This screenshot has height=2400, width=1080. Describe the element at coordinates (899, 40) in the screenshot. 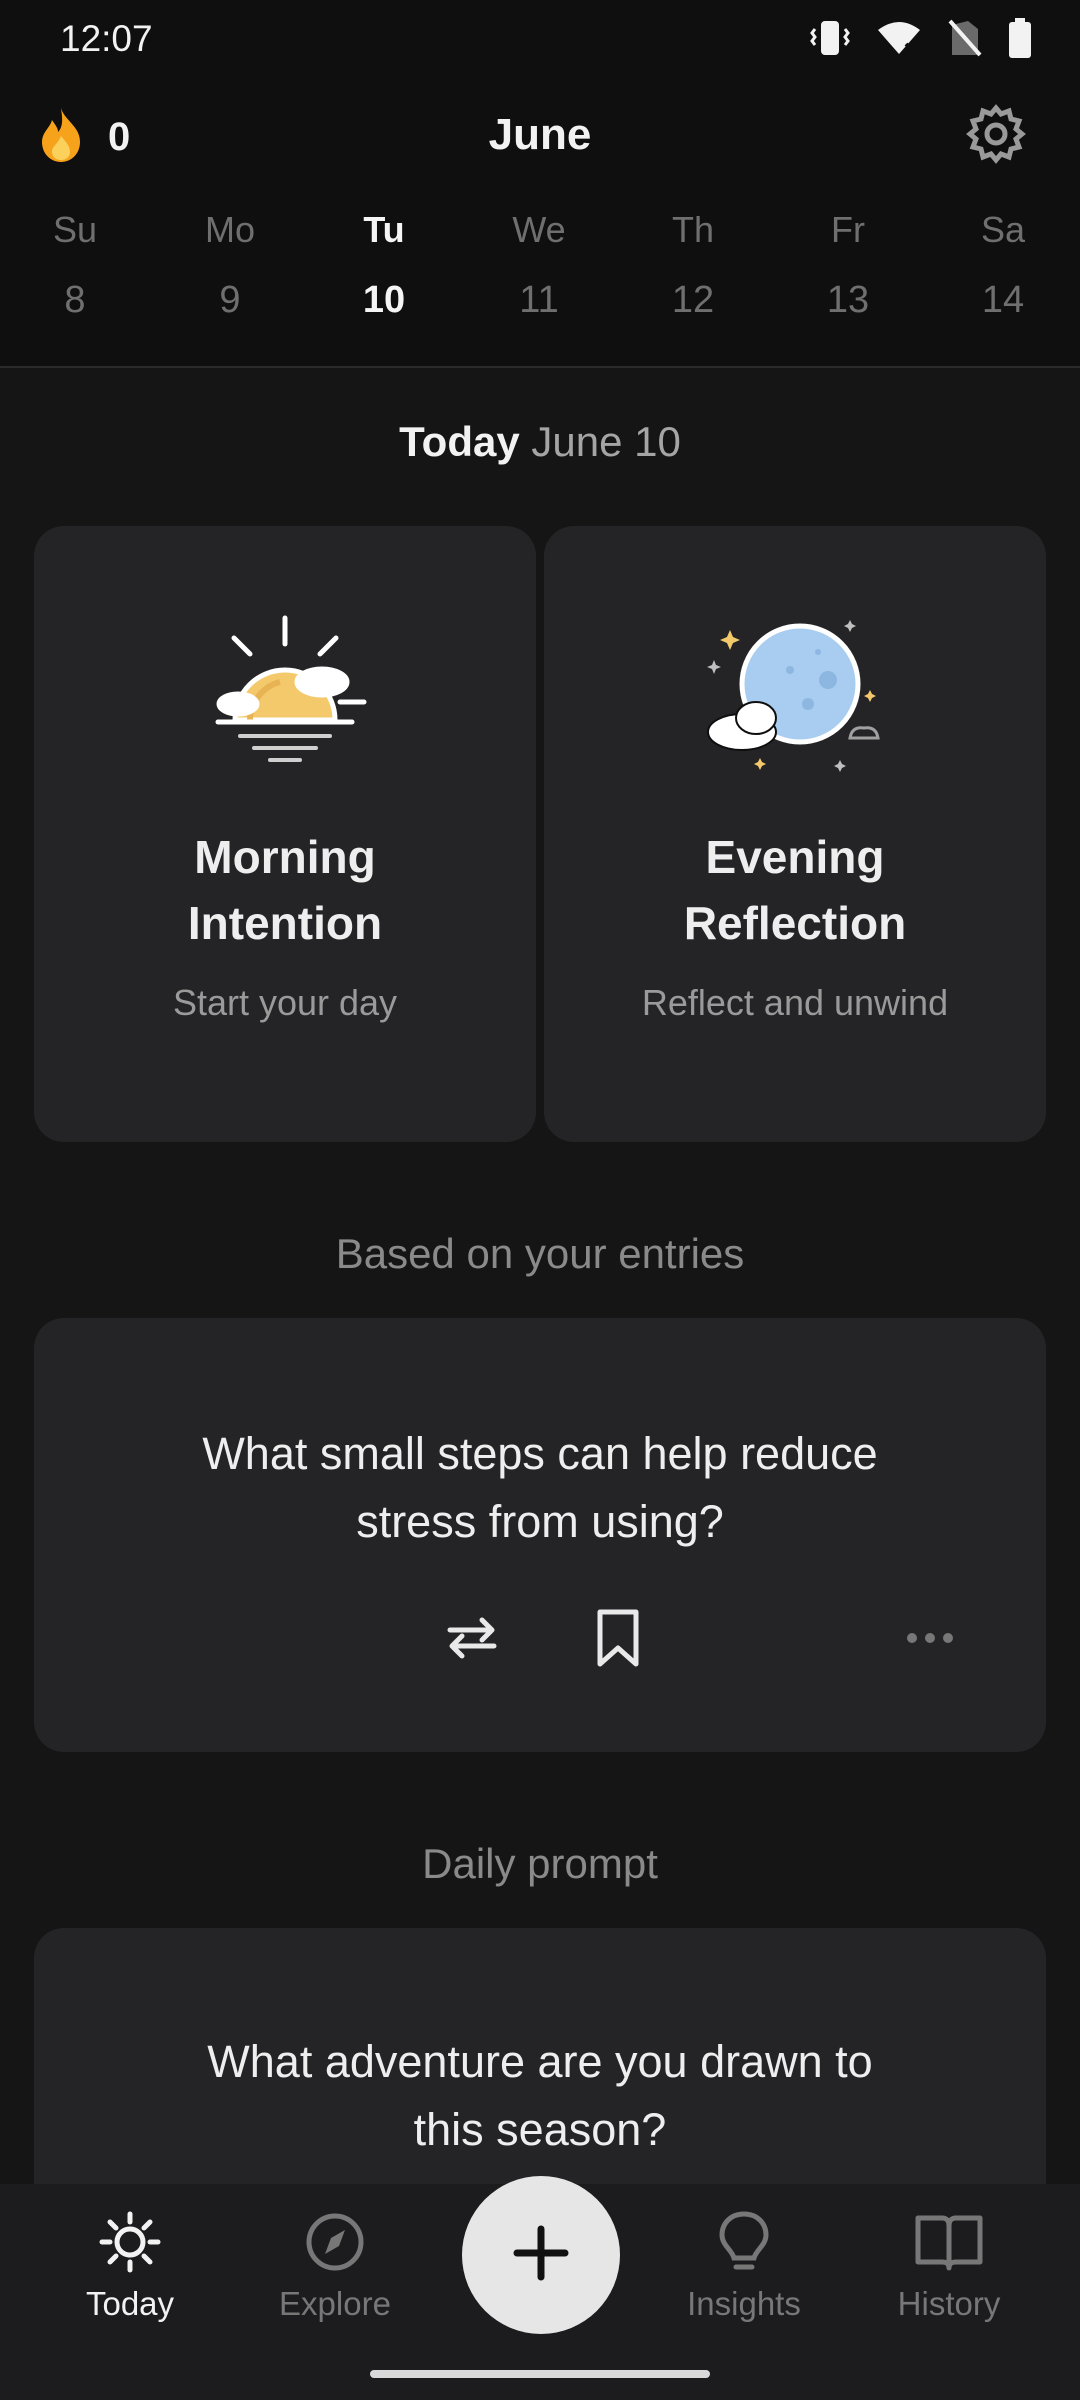

I see `wifi-icon` at that location.